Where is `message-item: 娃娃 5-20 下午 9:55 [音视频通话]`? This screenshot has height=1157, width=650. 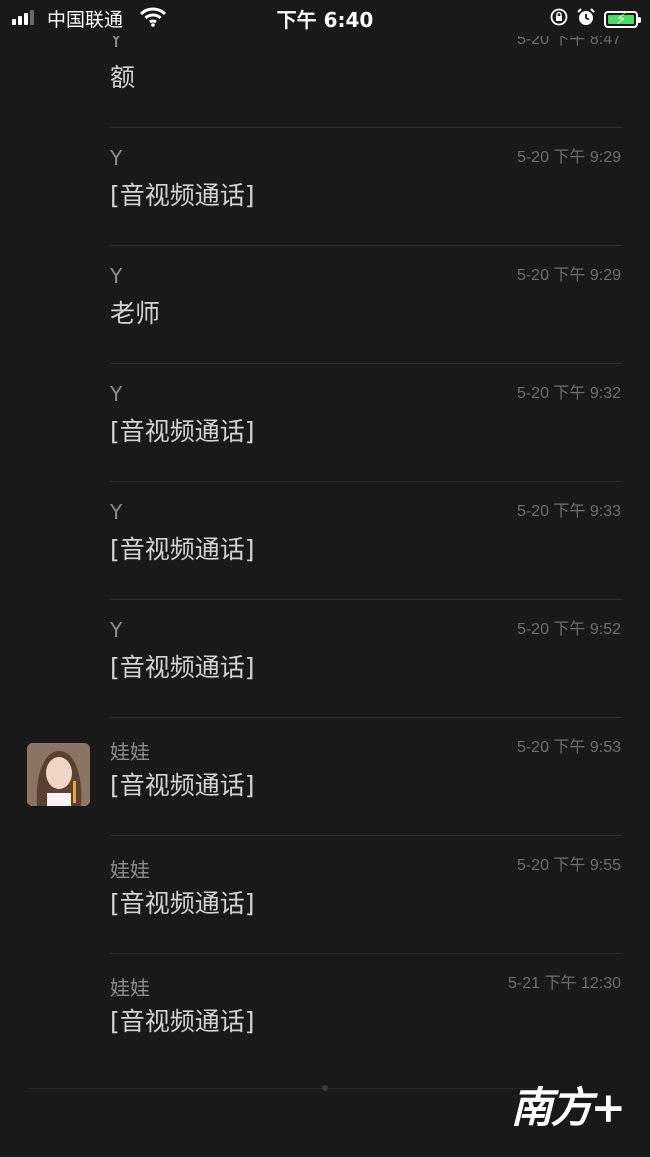 message-item: 娃娃 5-20 下午 9:55 [音视频通话] is located at coordinates (325, 895).